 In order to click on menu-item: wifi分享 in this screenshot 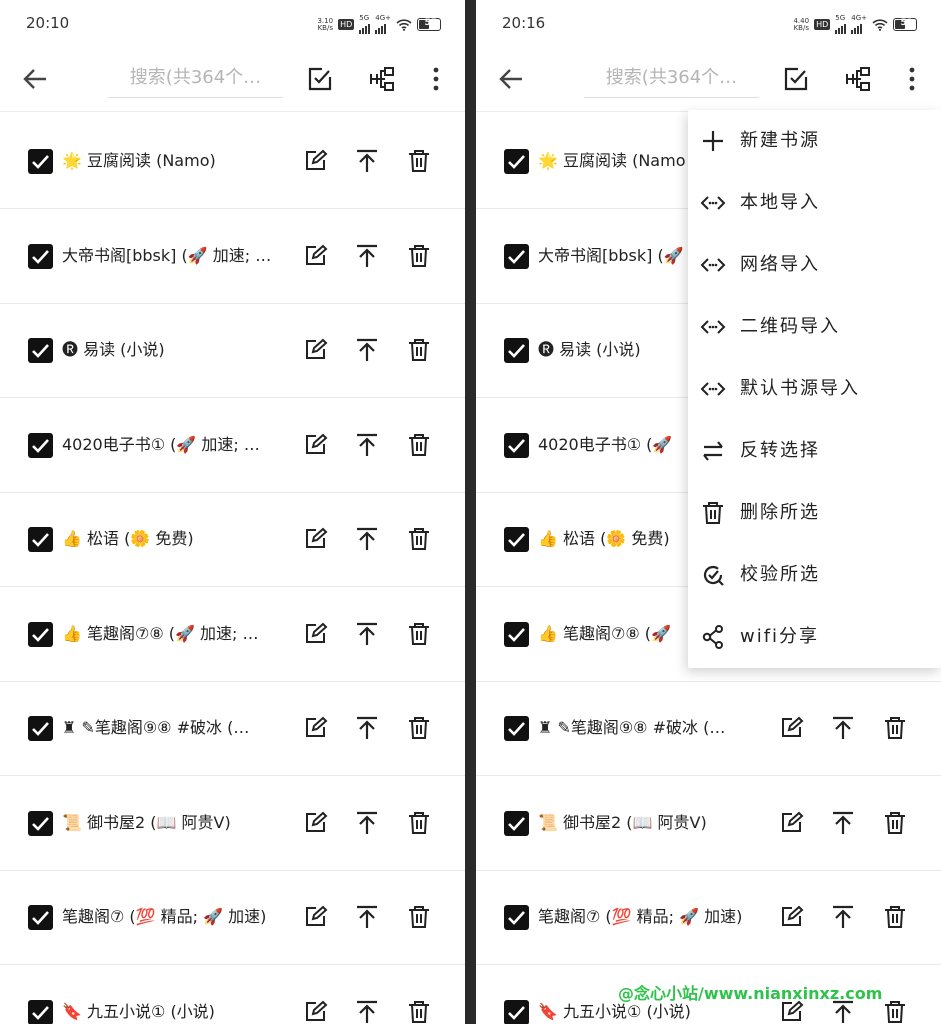, I will do `click(814, 637)`.